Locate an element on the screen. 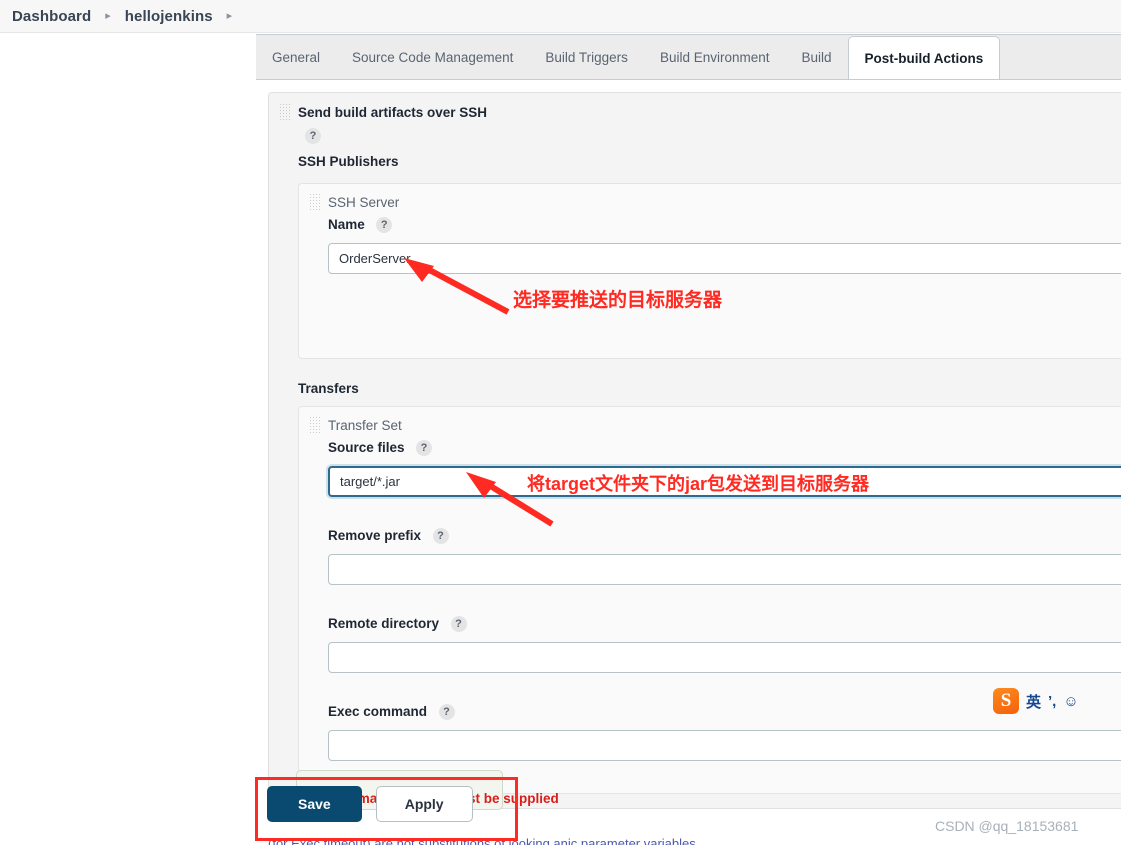 This screenshot has height=845, width=1121. ssh-publishers-label: SSH Publishers is located at coordinates (348, 161).